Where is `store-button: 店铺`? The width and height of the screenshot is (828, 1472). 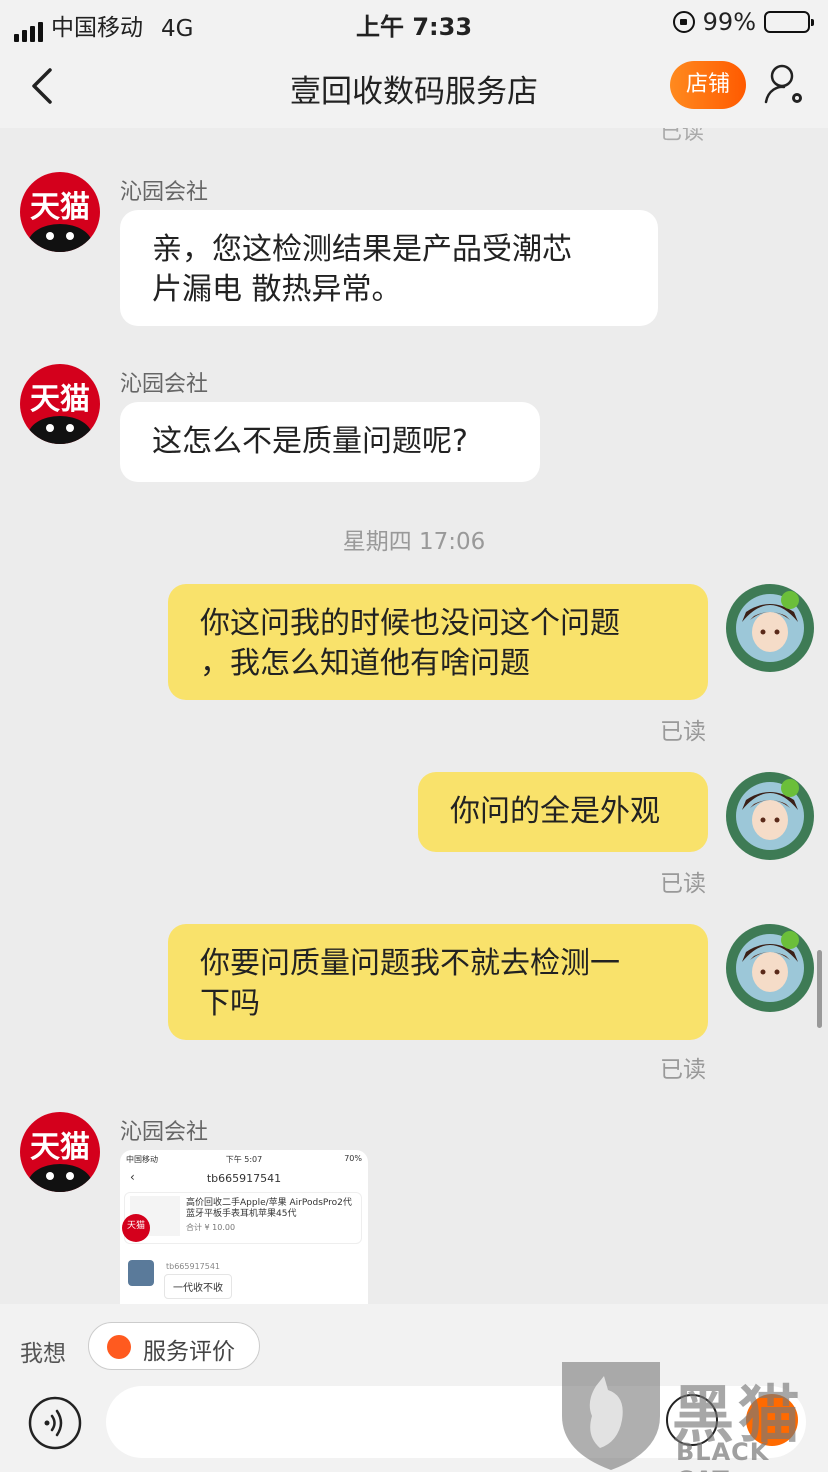
store-button: 店铺 is located at coordinates (708, 85).